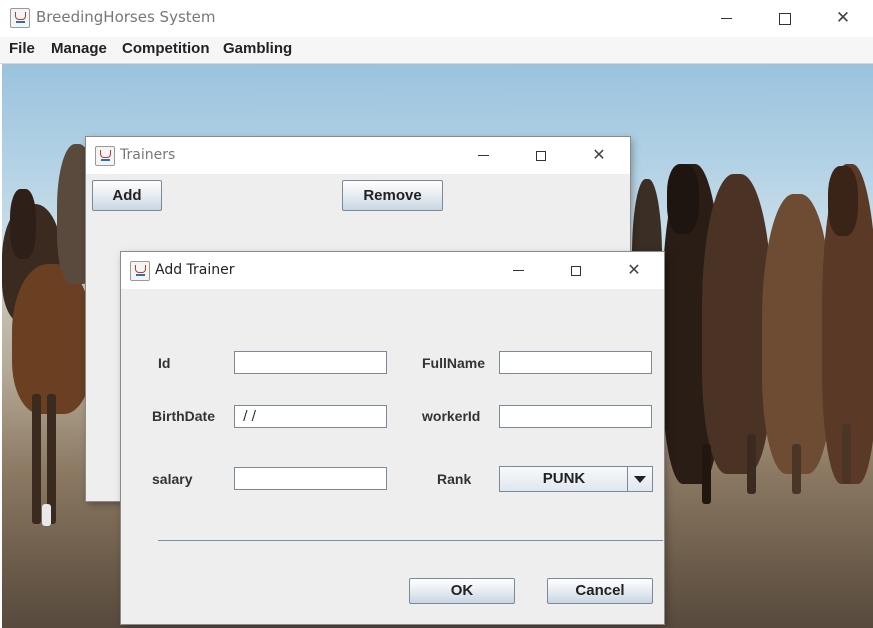 Image resolution: width=873 pixels, height=628 pixels. What do you see at coordinates (22, 48) in the screenshot?
I see `menu-file: File` at bounding box center [22, 48].